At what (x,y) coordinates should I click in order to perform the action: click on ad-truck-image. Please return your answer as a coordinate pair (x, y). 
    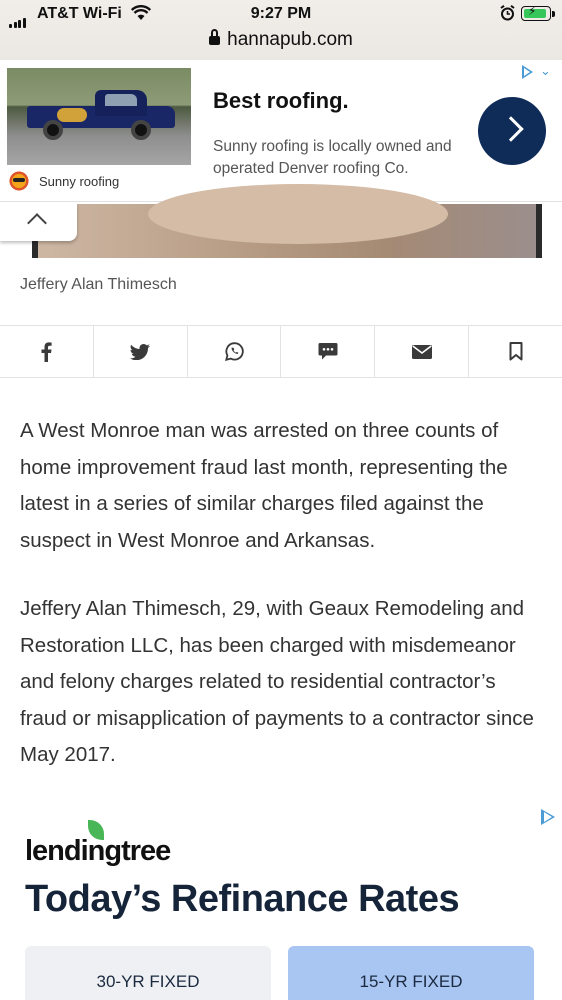
    Looking at the image, I should click on (99, 116).